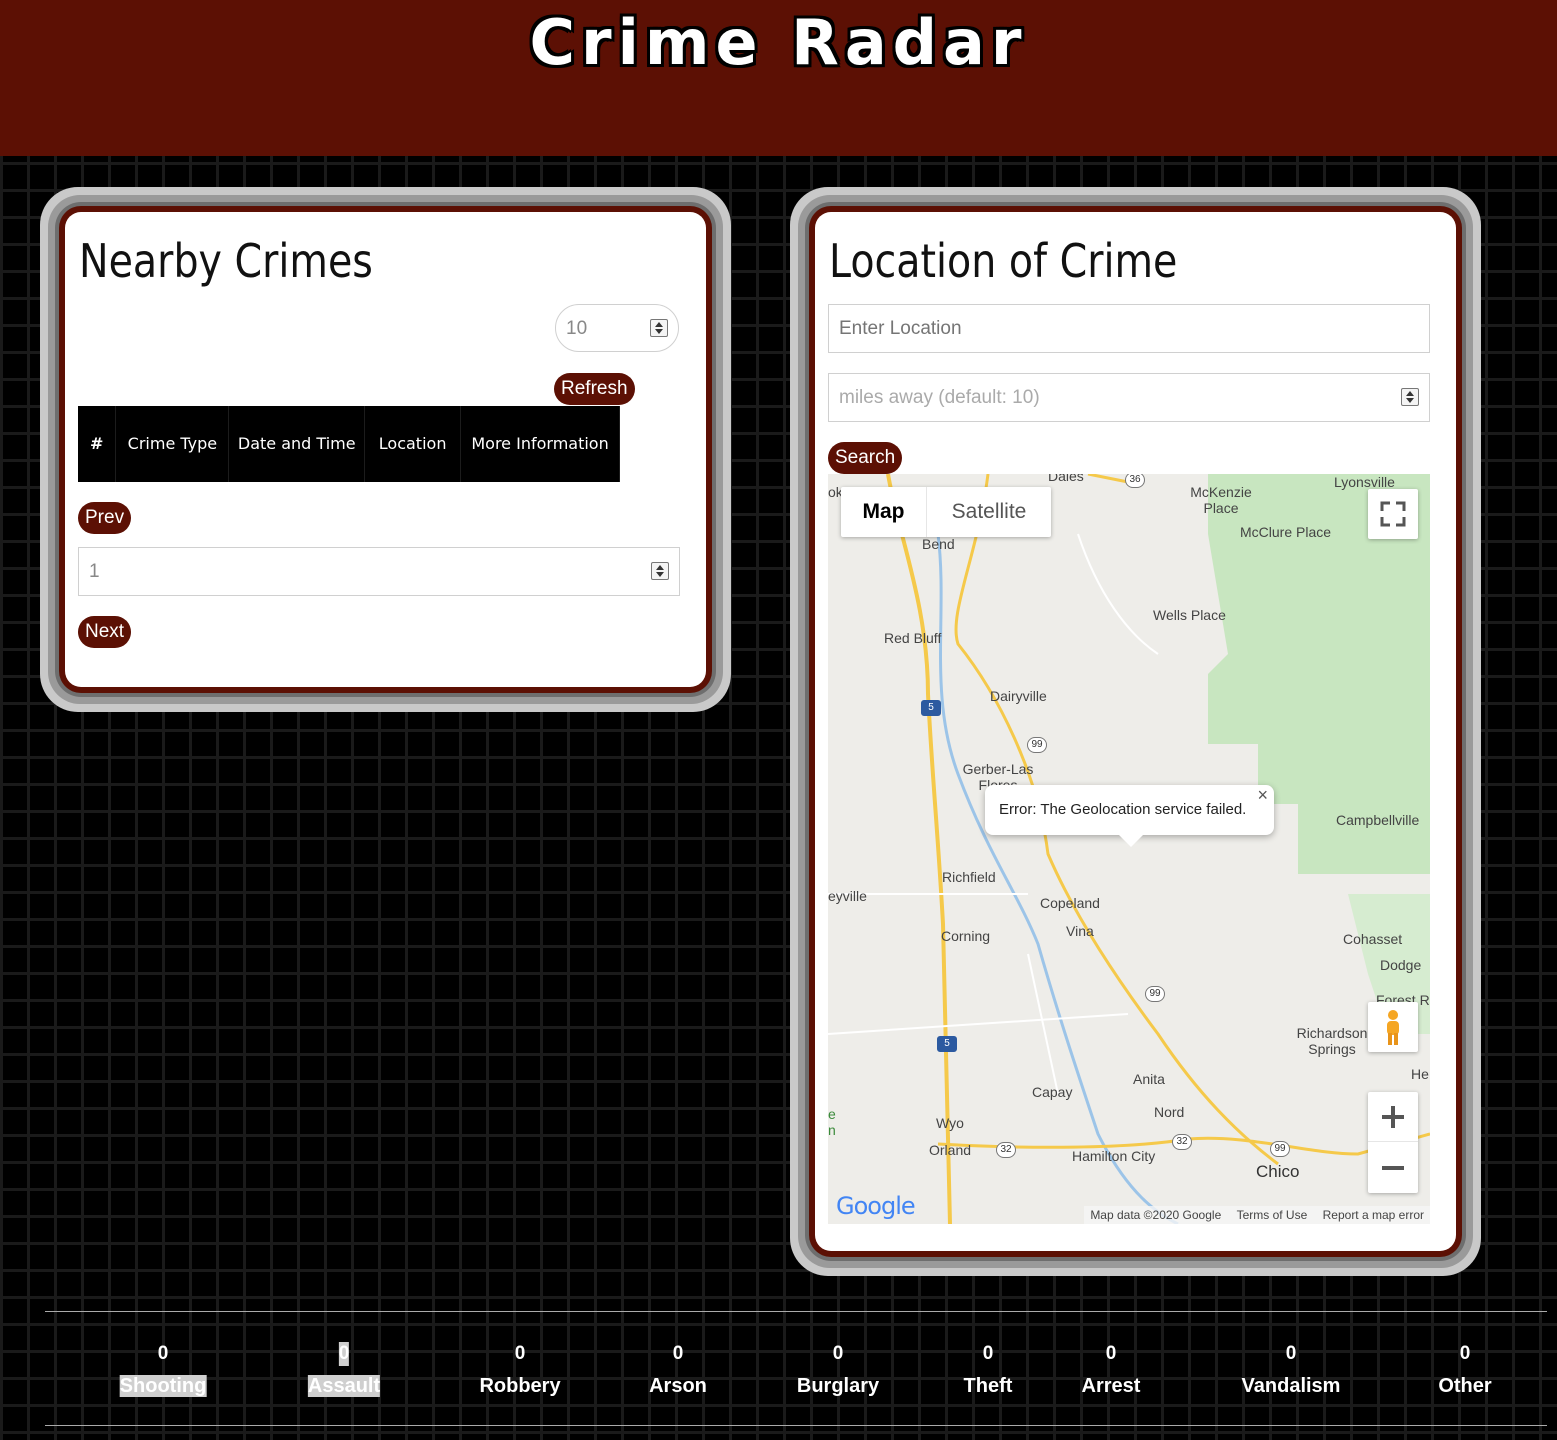 The image size is (1557, 1440). I want to click on stat-assault: 0 Assault, so click(344, 1370).